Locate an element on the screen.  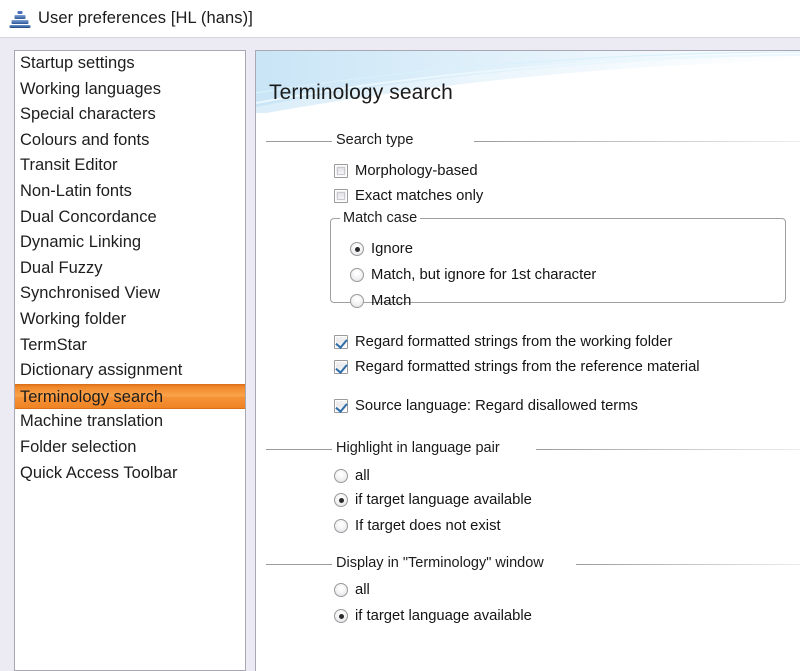
sidebar-item-synchronised-view: Synchronised View is located at coordinates (130, 294).